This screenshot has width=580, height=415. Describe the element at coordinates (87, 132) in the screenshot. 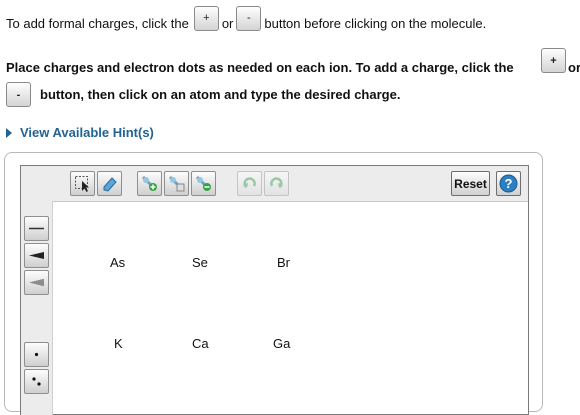

I see `hint-link-label: View Available Hint(s)` at that location.